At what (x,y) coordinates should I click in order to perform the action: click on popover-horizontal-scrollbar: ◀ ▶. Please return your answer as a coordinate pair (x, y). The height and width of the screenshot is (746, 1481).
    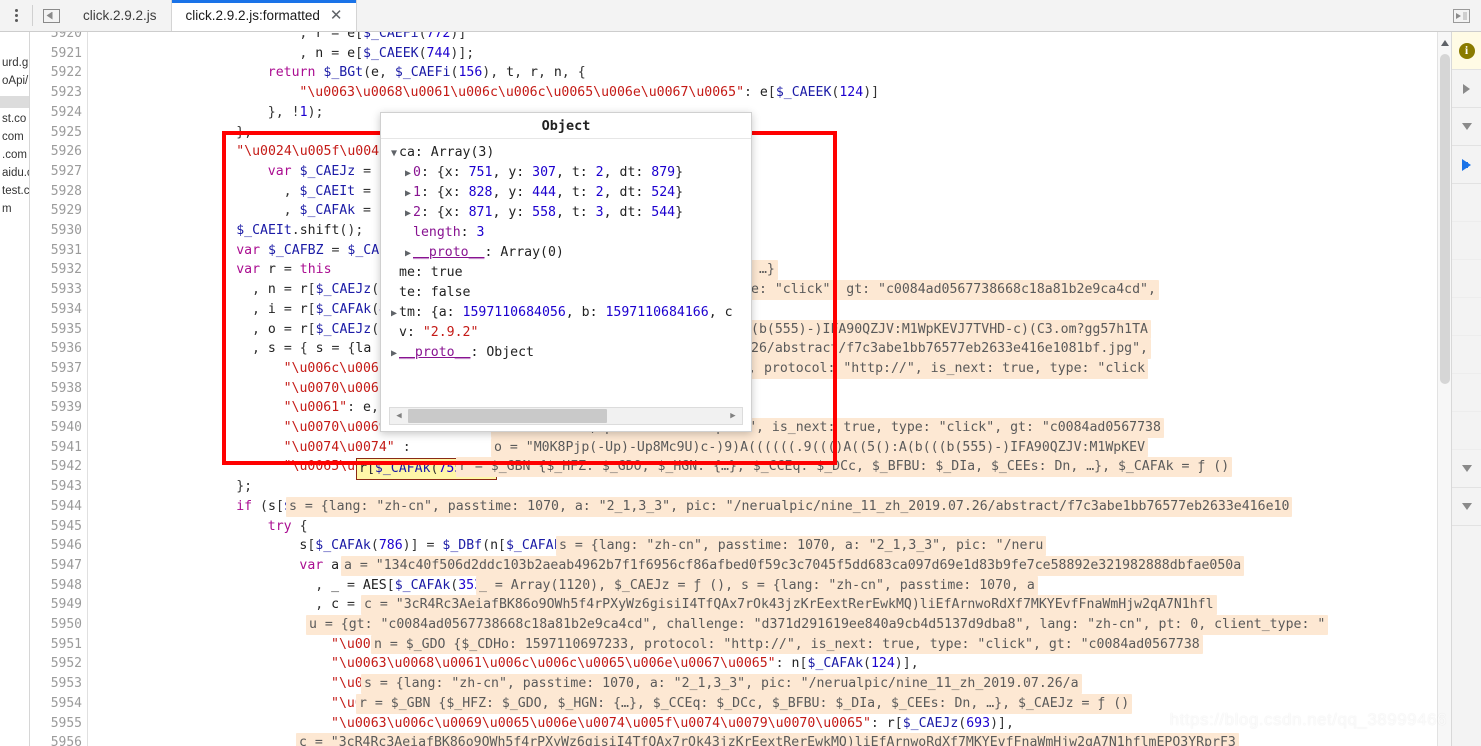
    Looking at the image, I should click on (566, 416).